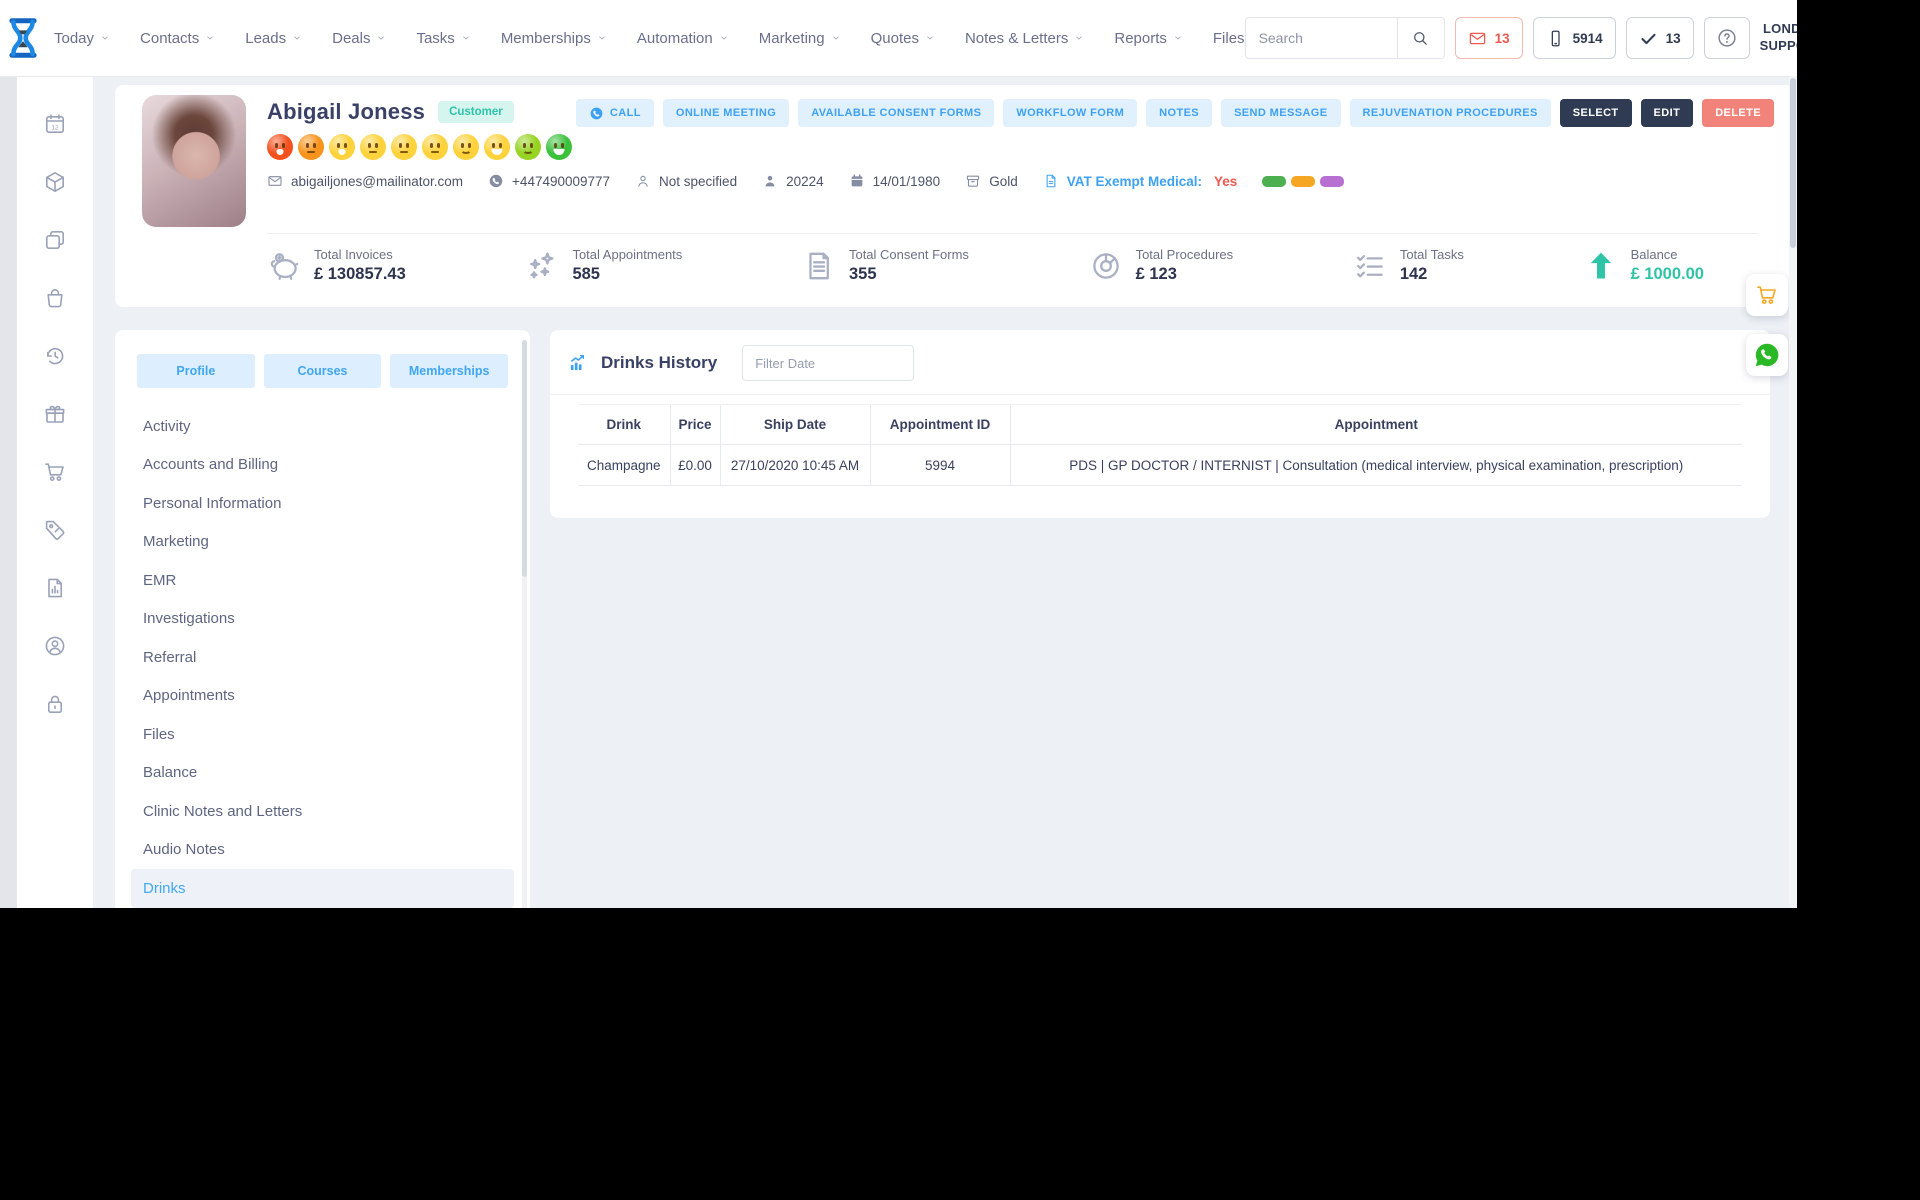 Image resolution: width=1920 pixels, height=1200 pixels. I want to click on nav-item-files: Files, so click(1229, 38).